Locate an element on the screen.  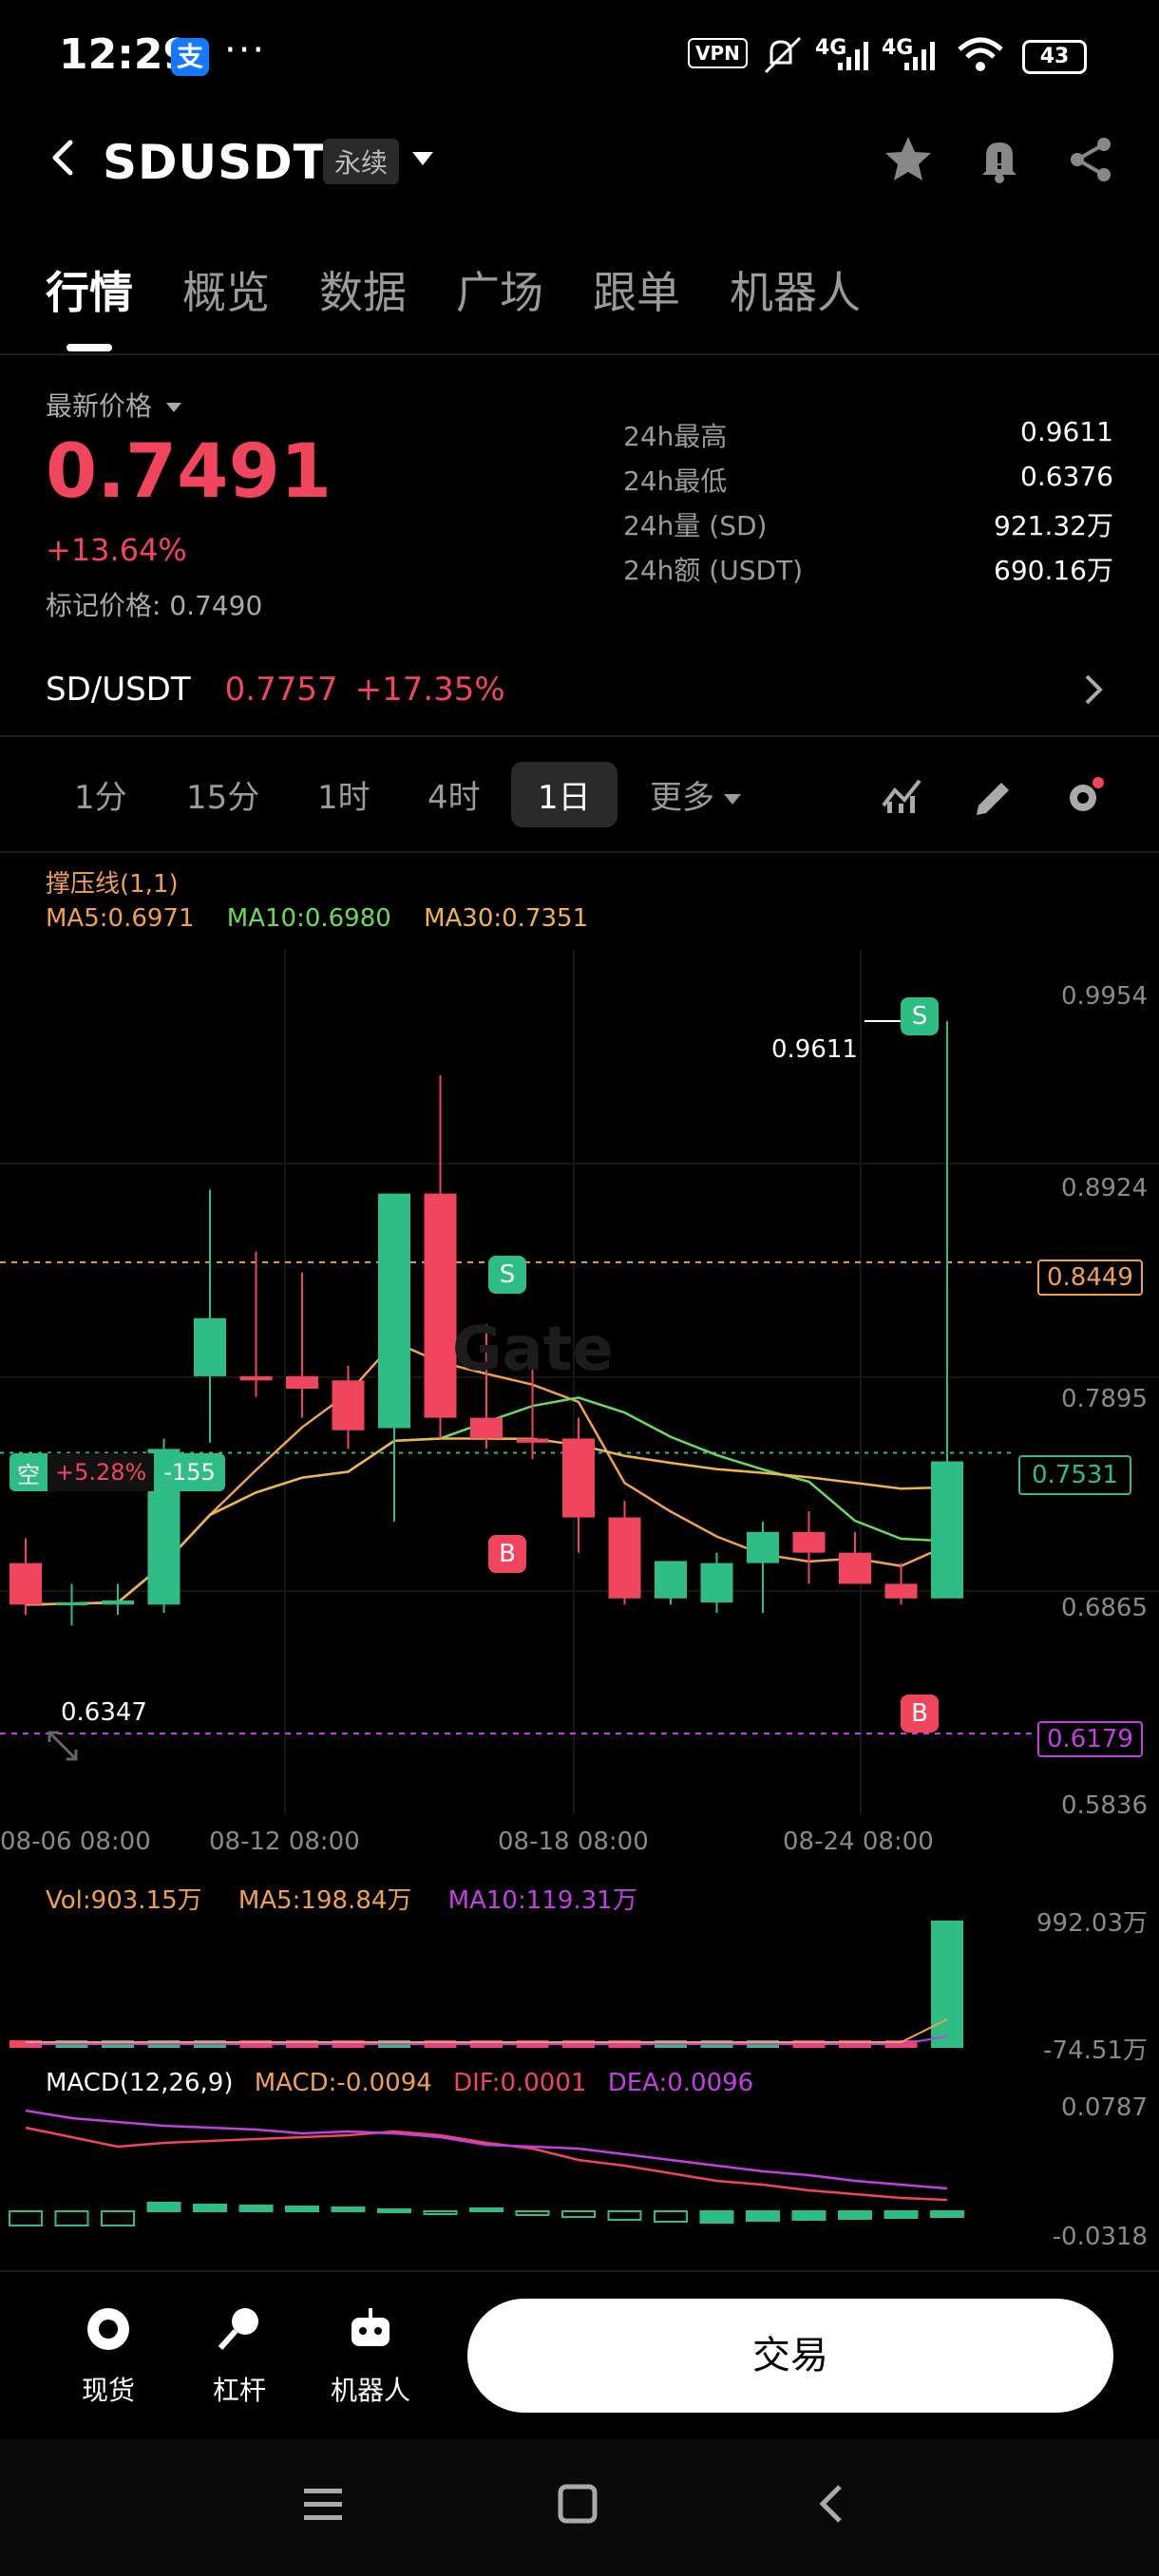
tab-overview: 概览 is located at coordinates (226, 289).